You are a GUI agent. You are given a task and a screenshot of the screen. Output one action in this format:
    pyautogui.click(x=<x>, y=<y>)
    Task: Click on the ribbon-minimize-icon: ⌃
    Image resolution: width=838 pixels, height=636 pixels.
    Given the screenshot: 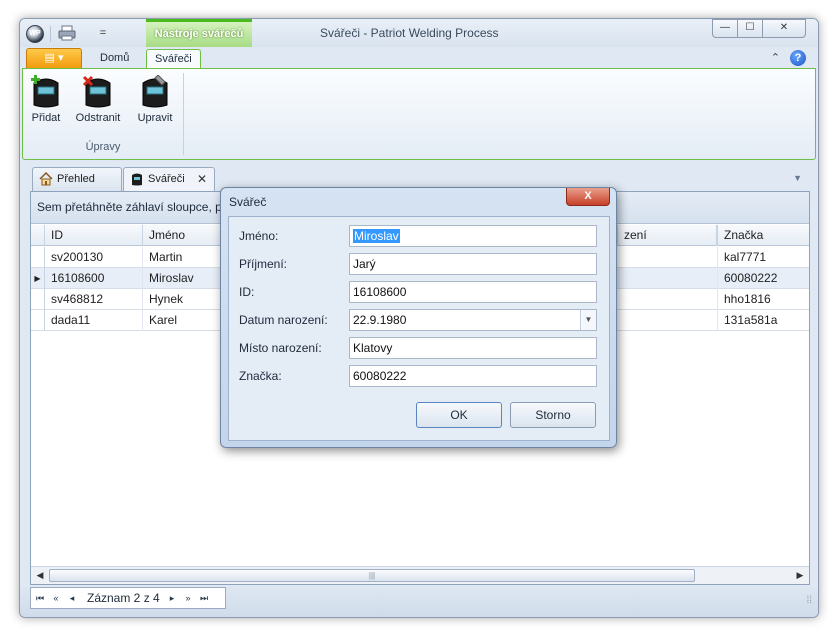 What is the action you would take?
    pyautogui.click(x=775, y=57)
    